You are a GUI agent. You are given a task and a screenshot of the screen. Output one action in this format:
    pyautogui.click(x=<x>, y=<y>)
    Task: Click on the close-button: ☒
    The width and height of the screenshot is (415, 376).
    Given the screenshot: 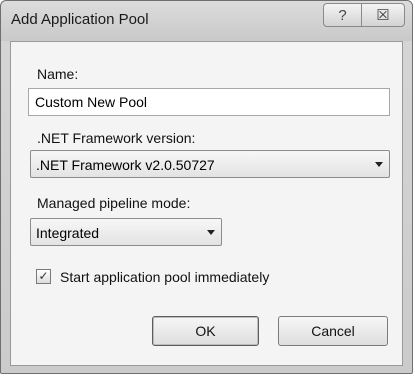 What is the action you would take?
    pyautogui.click(x=383, y=15)
    